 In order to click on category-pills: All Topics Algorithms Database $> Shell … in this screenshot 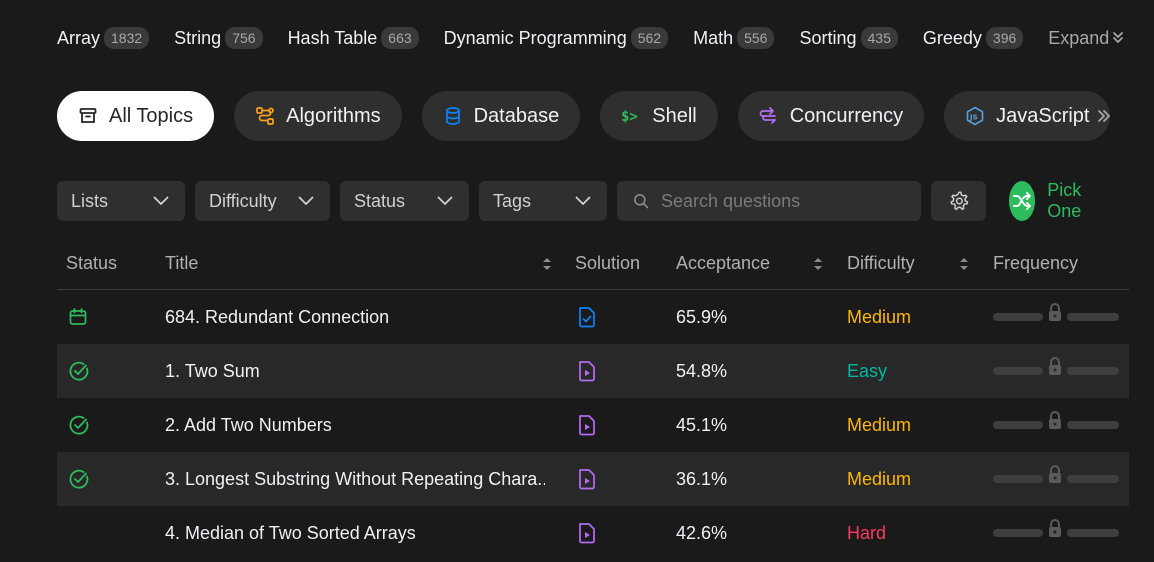, I will do `click(593, 116)`.